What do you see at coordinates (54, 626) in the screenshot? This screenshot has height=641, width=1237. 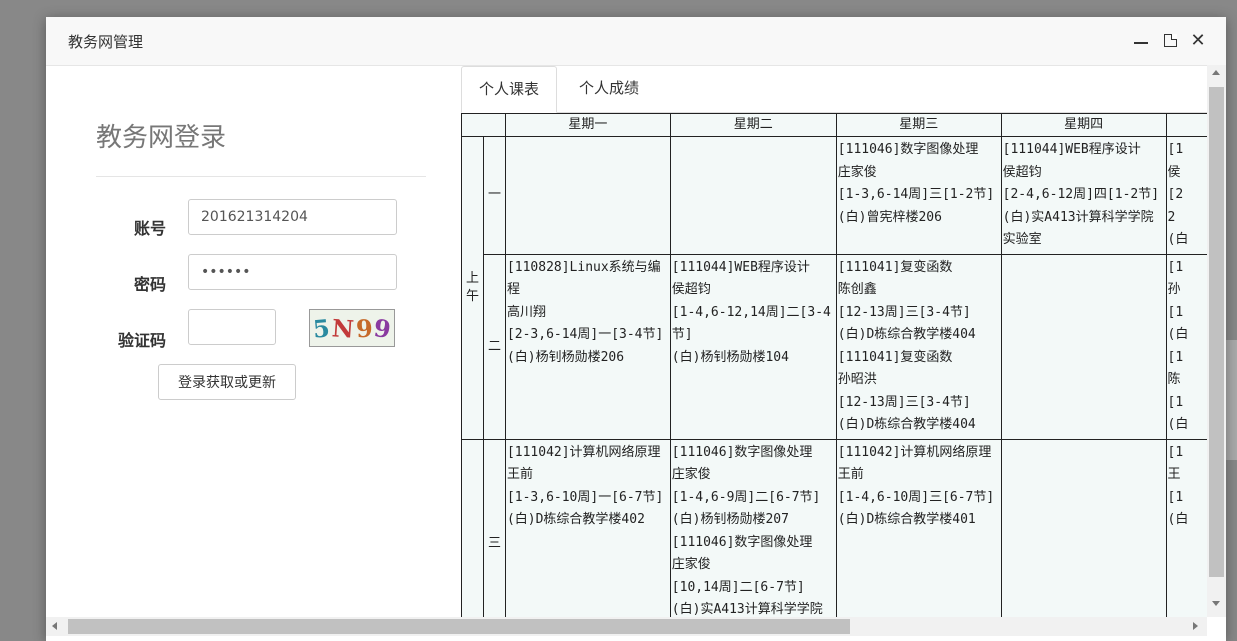 I see `scroll-left-icon` at bounding box center [54, 626].